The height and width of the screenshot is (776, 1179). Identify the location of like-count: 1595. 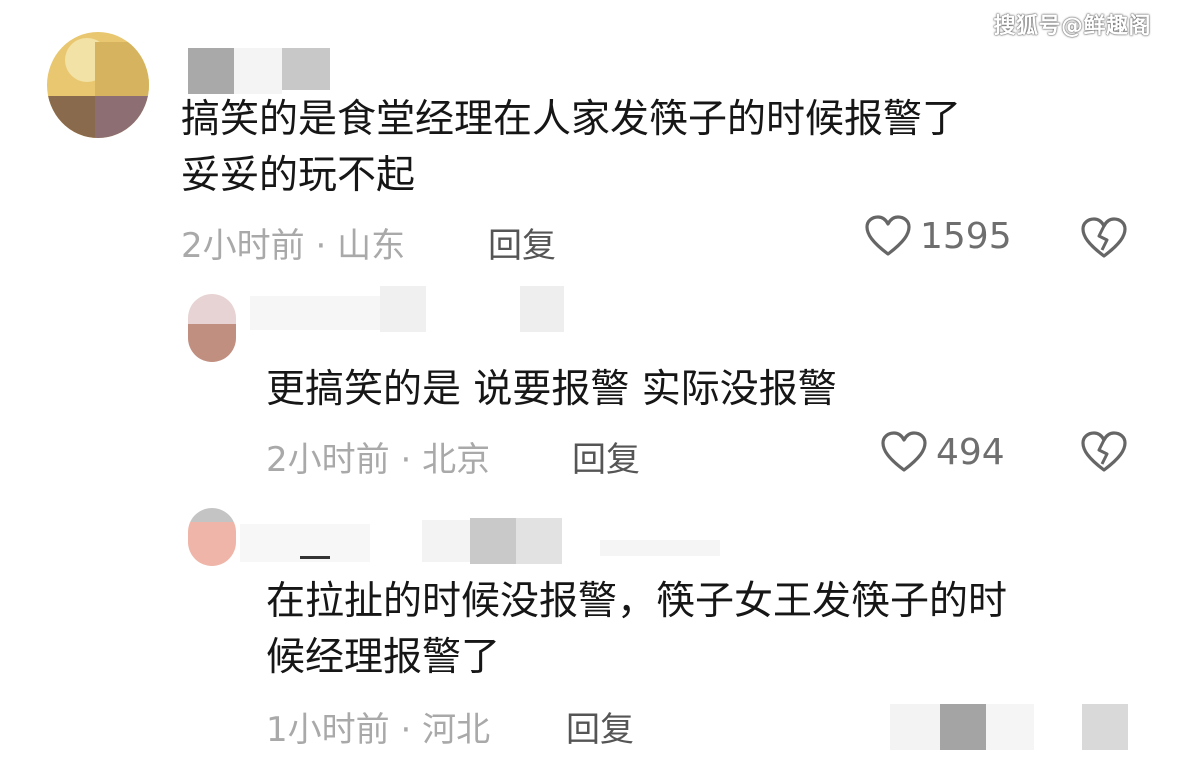
(966, 236).